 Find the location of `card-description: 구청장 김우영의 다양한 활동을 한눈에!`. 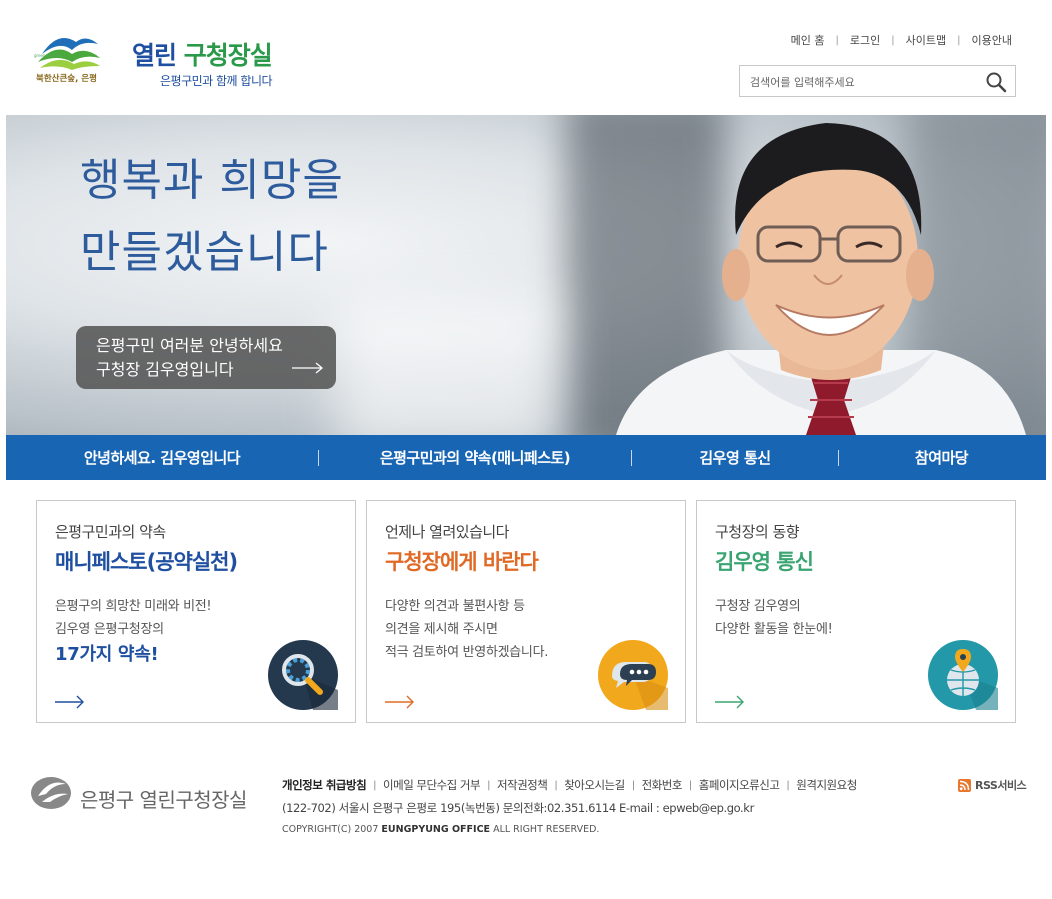

card-description: 구청장 김우영의 다양한 활동을 한눈에! is located at coordinates (774, 618).